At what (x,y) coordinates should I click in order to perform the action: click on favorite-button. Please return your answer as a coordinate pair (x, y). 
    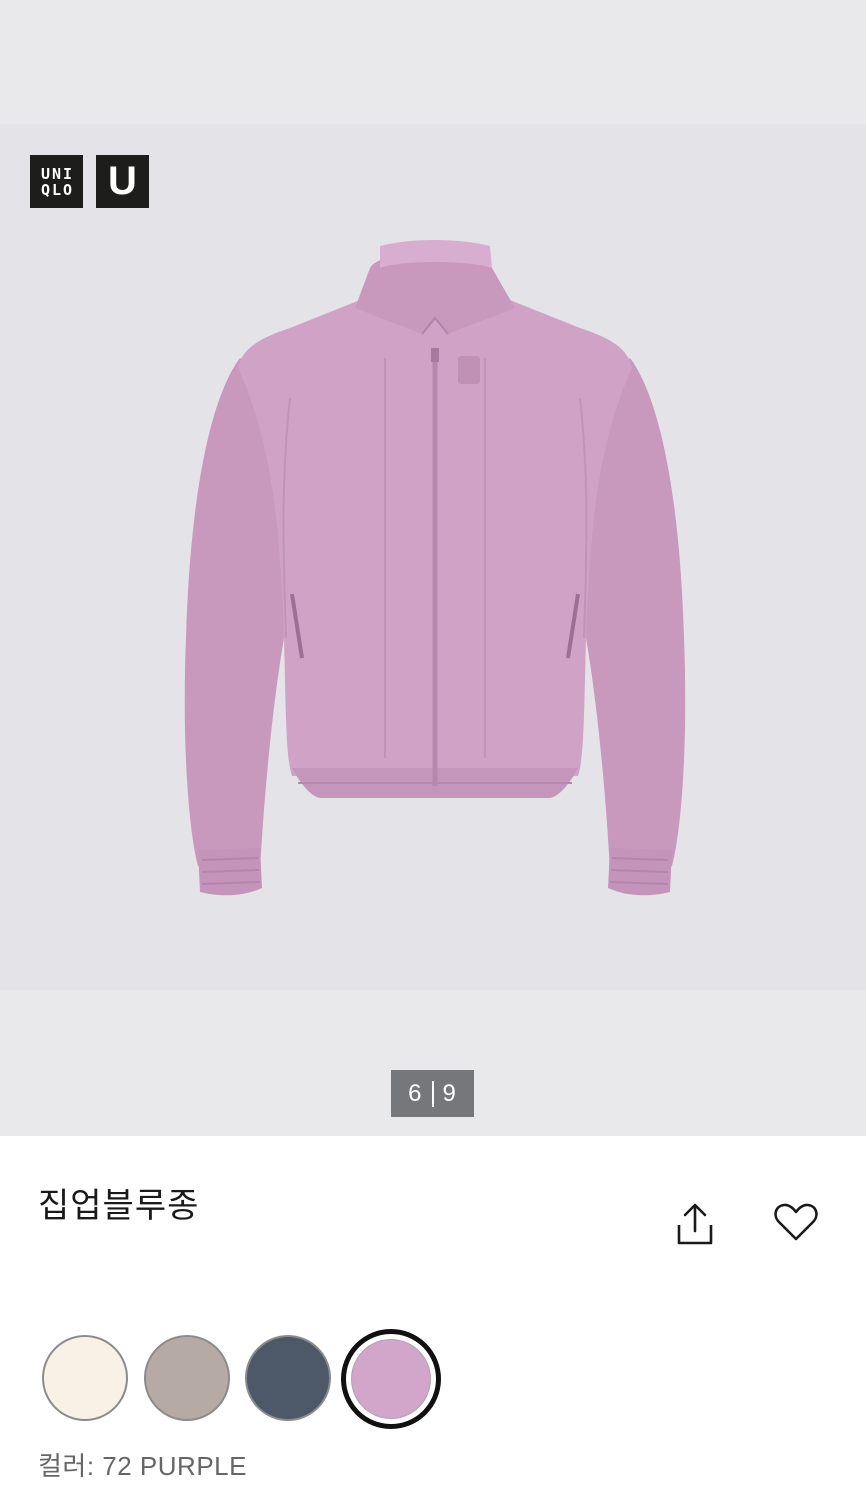
    Looking at the image, I should click on (796, 1222).